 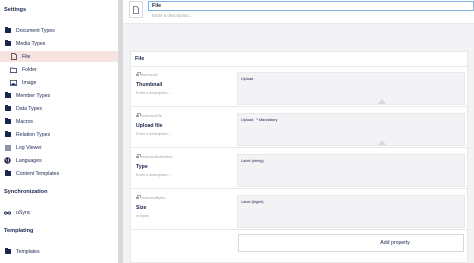 What do you see at coordinates (59, 108) in the screenshot?
I see `tree-item-data-types: Data Types` at bounding box center [59, 108].